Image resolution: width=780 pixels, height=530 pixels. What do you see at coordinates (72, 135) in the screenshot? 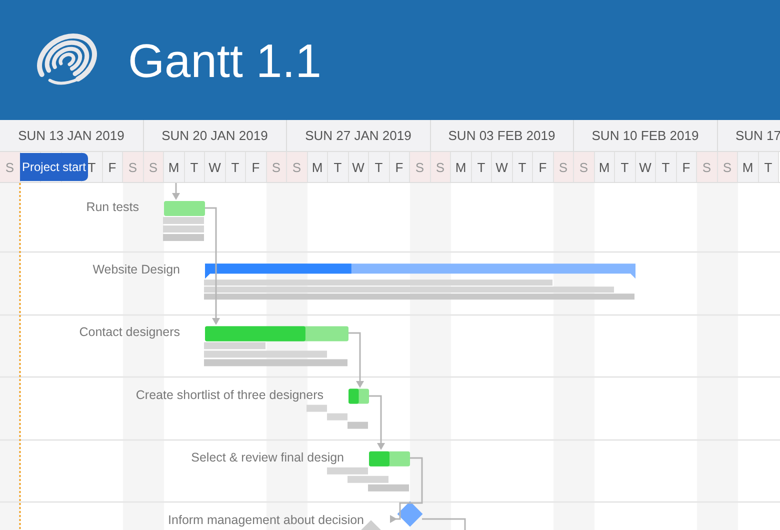
I see `week-header: SUN 13 JAN 2019` at bounding box center [72, 135].